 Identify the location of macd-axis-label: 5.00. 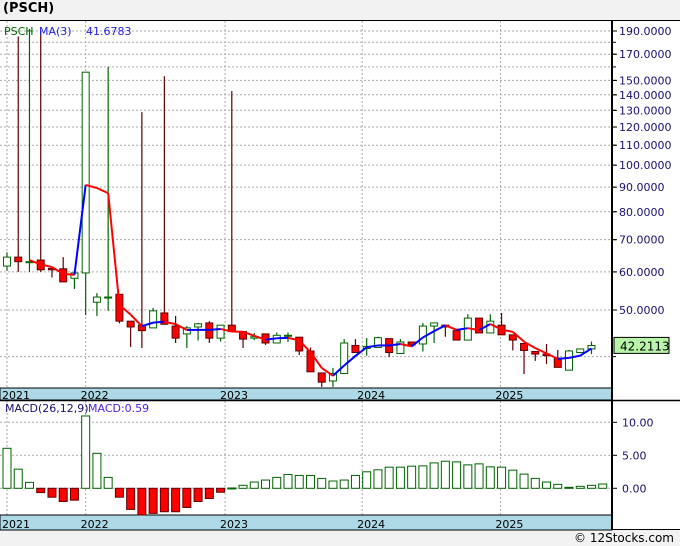
(634, 455).